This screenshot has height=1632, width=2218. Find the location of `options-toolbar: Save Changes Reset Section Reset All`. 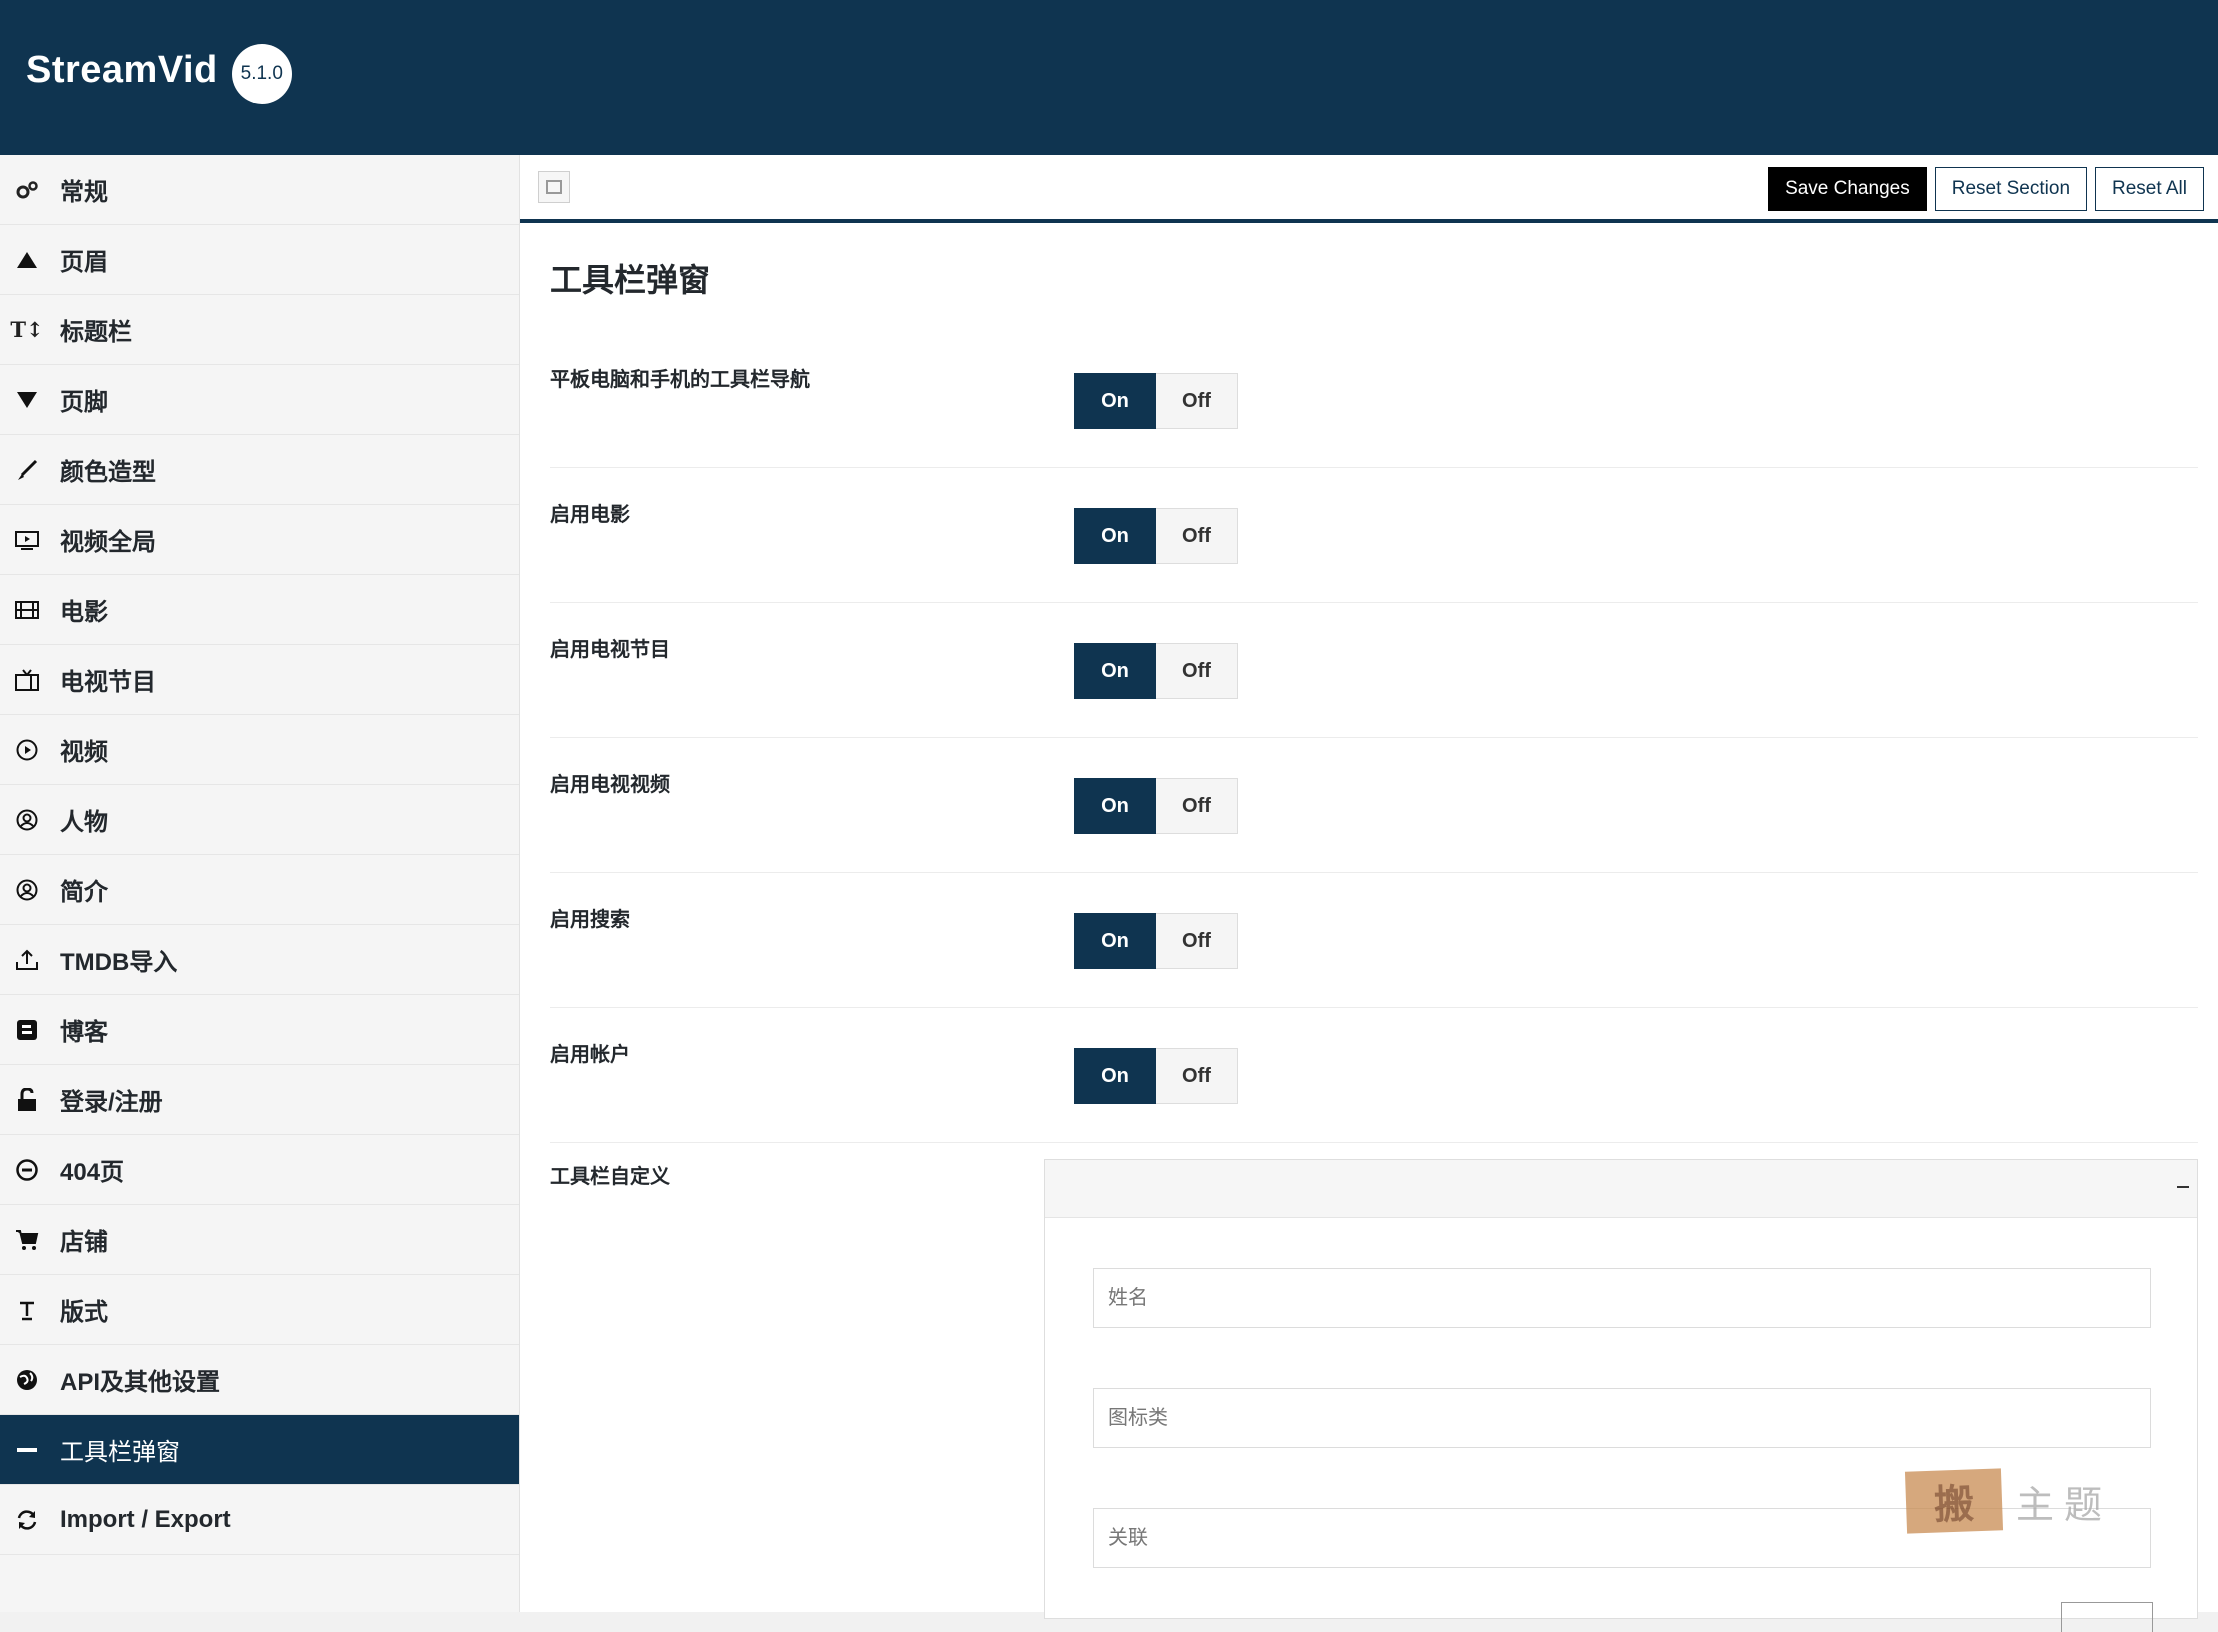

options-toolbar: Save Changes Reset Section Reset All is located at coordinates (1369, 189).